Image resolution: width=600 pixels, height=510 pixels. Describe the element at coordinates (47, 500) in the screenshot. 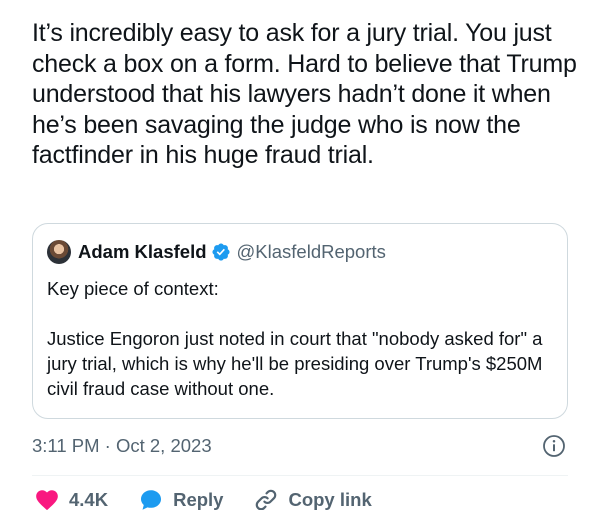

I see `heart-icon` at that location.